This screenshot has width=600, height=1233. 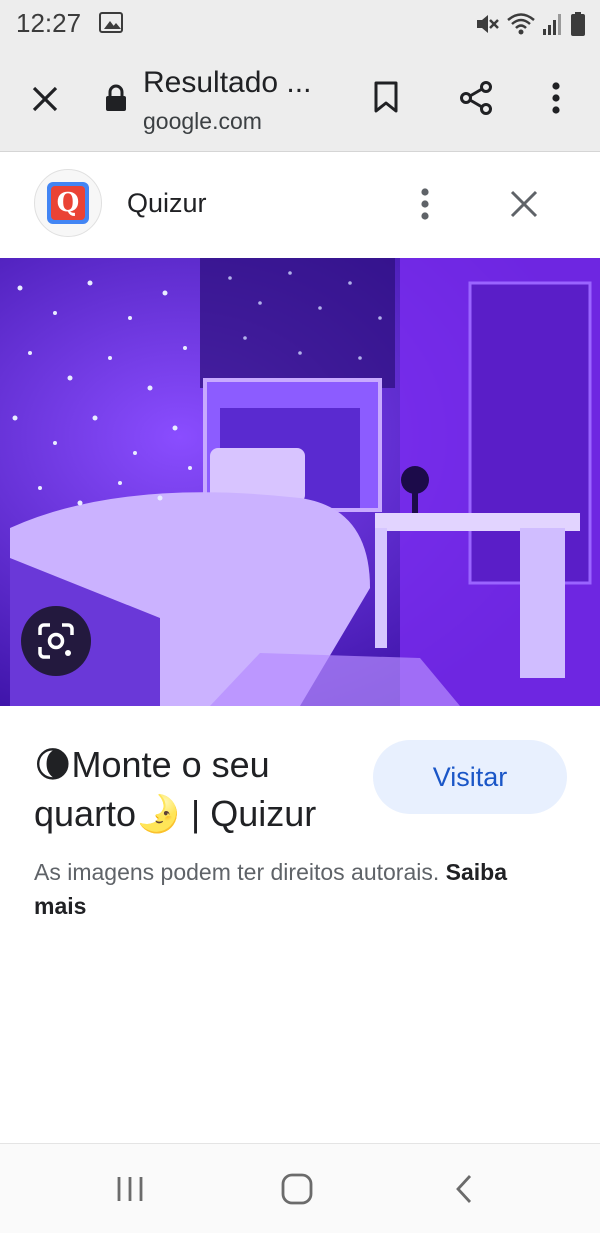 What do you see at coordinates (175, 813) in the screenshot?
I see `result-title-line2: quarto🌛 | Quizur` at bounding box center [175, 813].